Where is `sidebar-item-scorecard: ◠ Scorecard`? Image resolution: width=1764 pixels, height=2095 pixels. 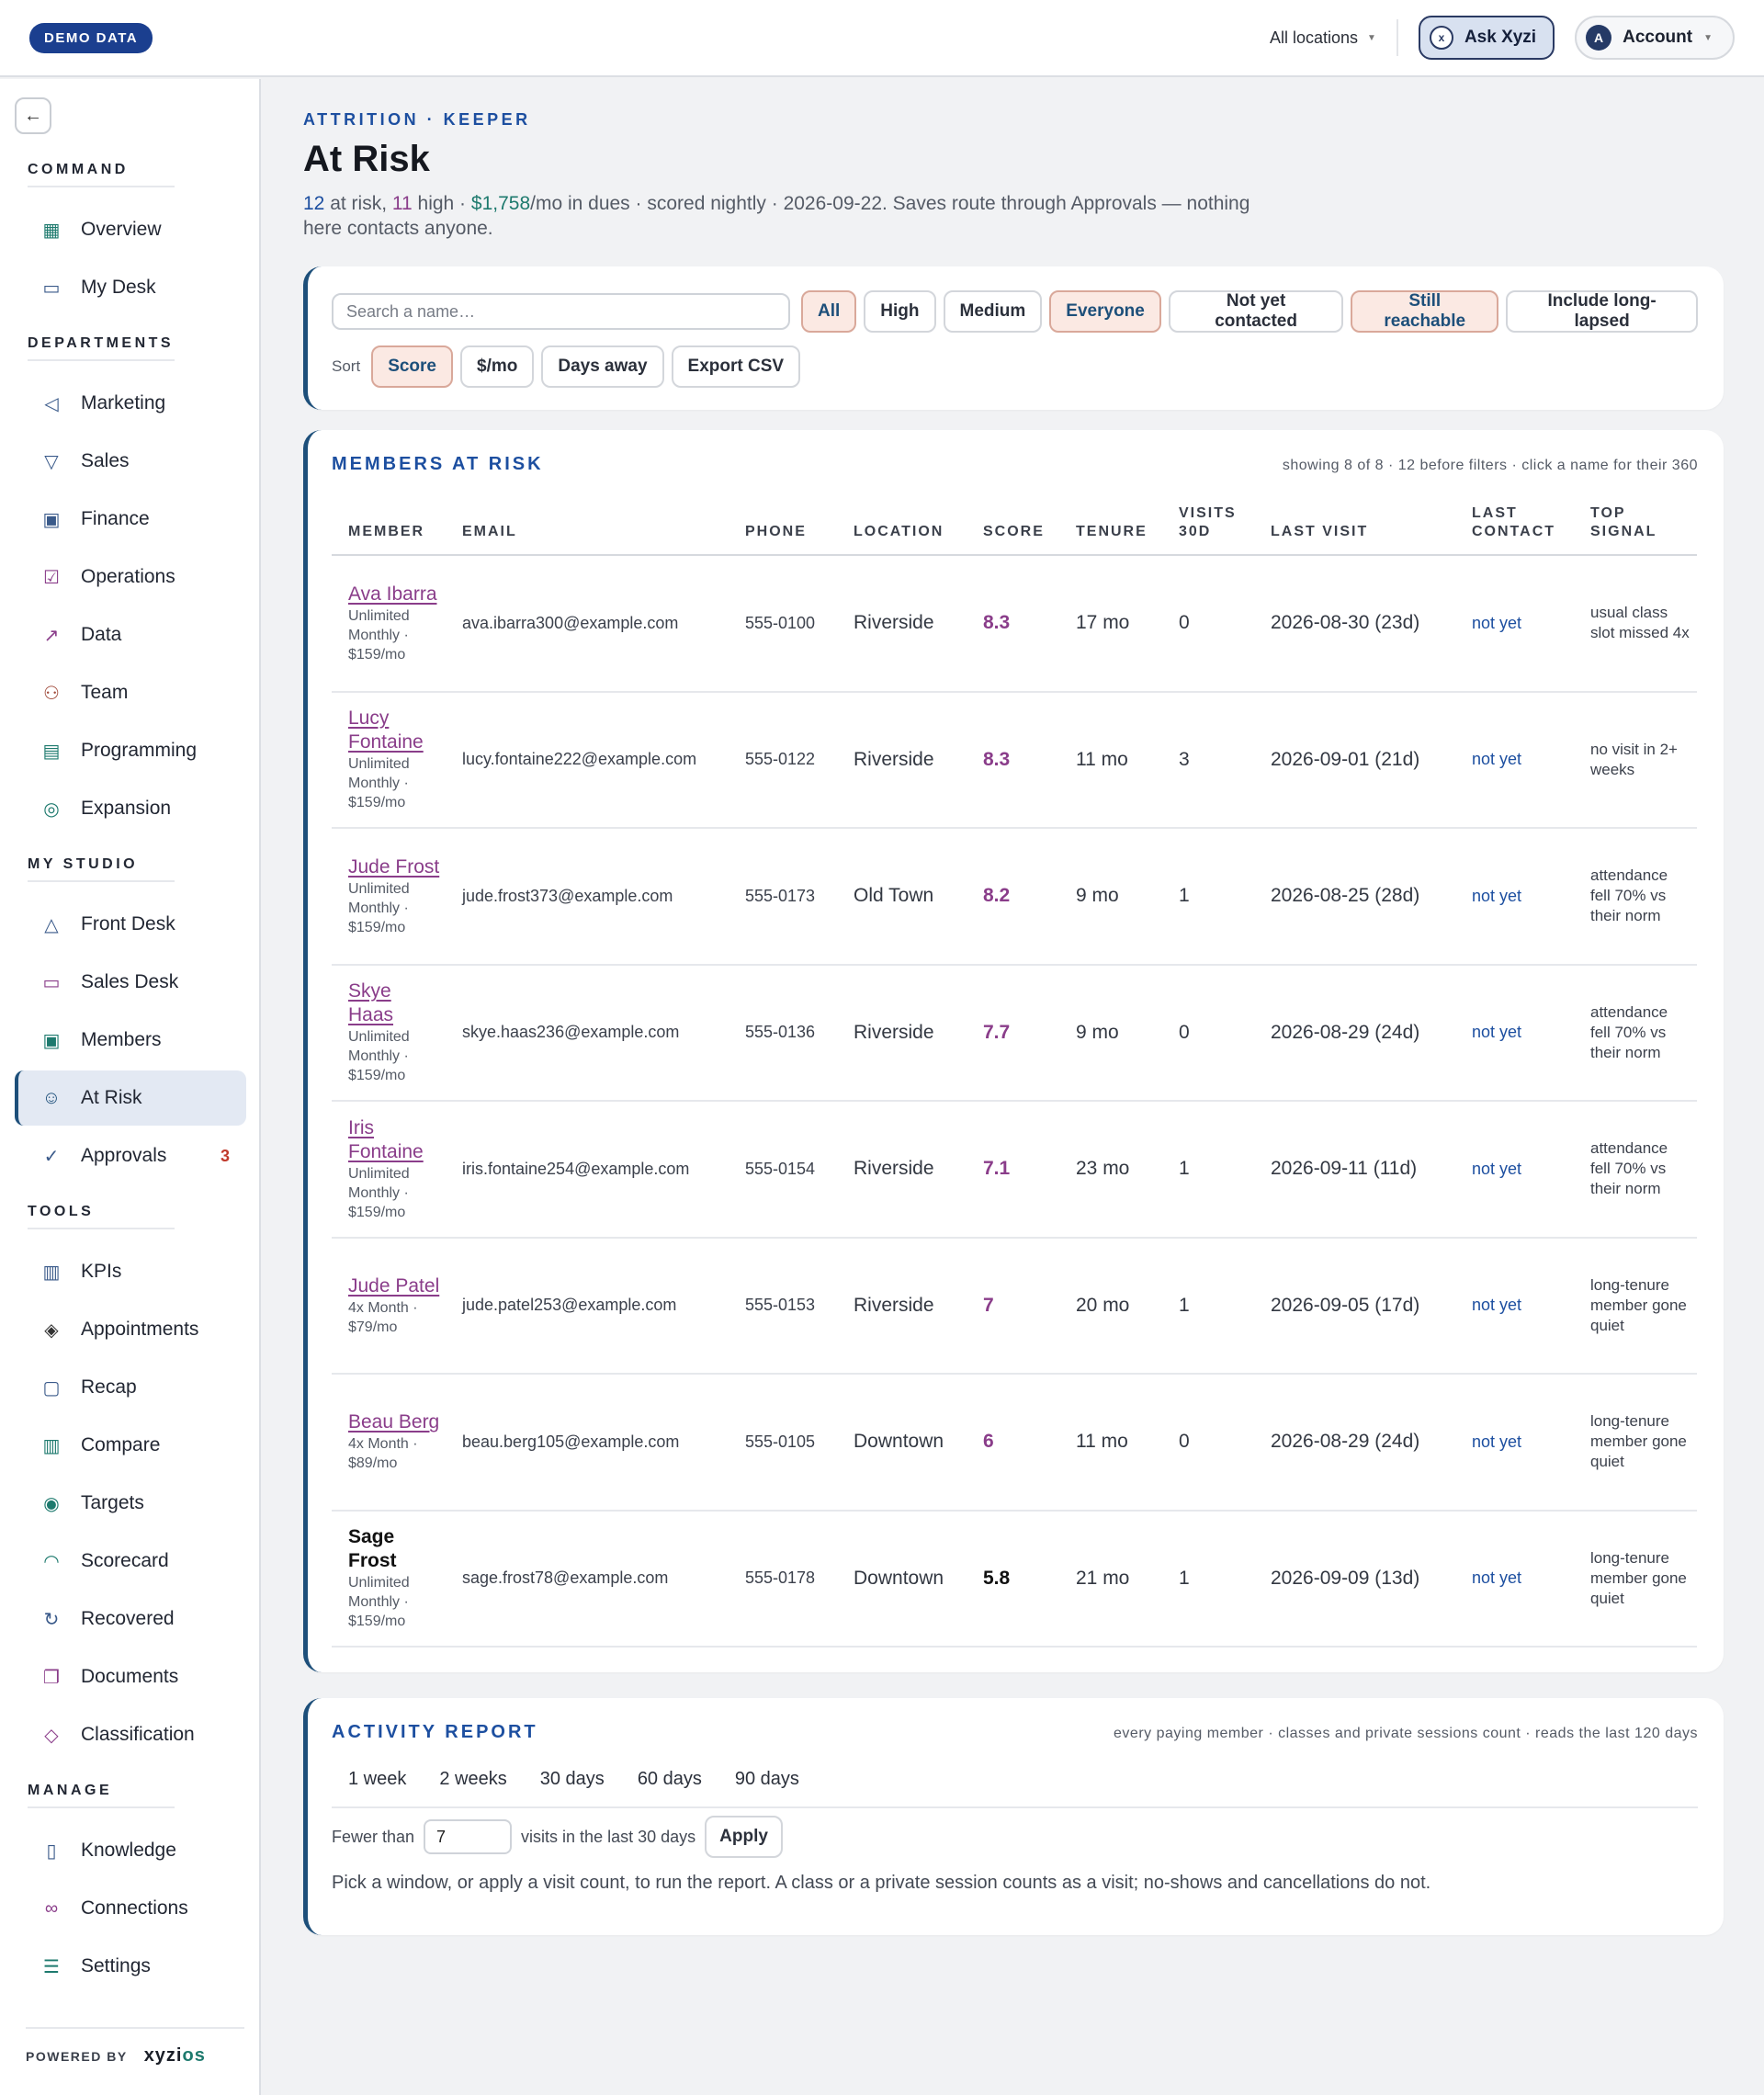 sidebar-item-scorecard: ◠ Scorecard is located at coordinates (130, 1561).